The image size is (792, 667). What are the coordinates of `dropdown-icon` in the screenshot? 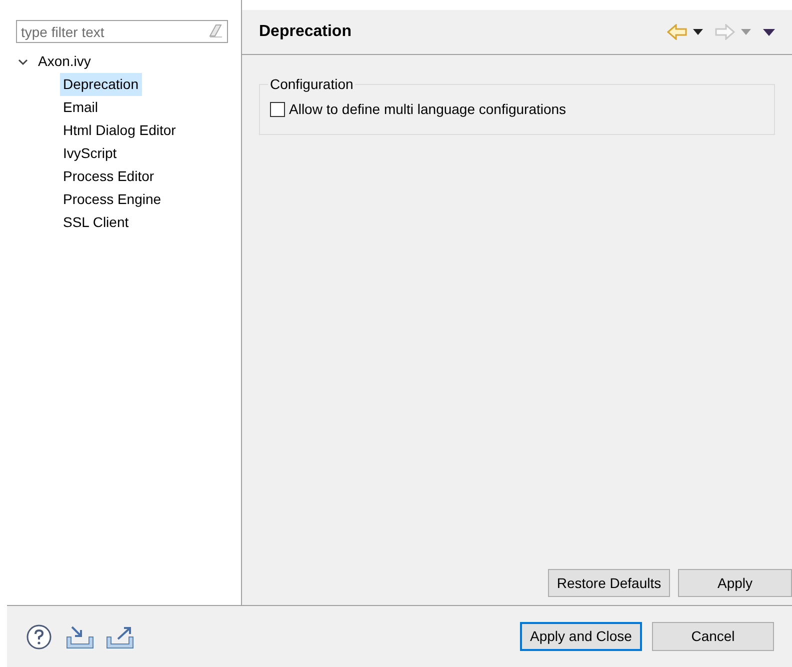 It's located at (698, 32).